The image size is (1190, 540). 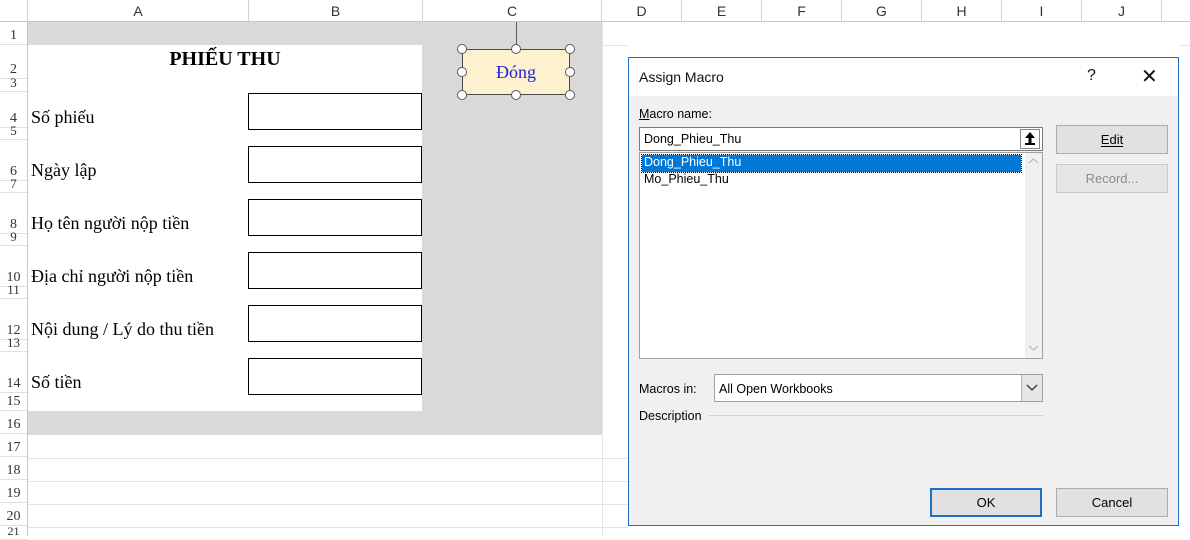 What do you see at coordinates (462, 72) in the screenshot?
I see `resize-handle-left` at bounding box center [462, 72].